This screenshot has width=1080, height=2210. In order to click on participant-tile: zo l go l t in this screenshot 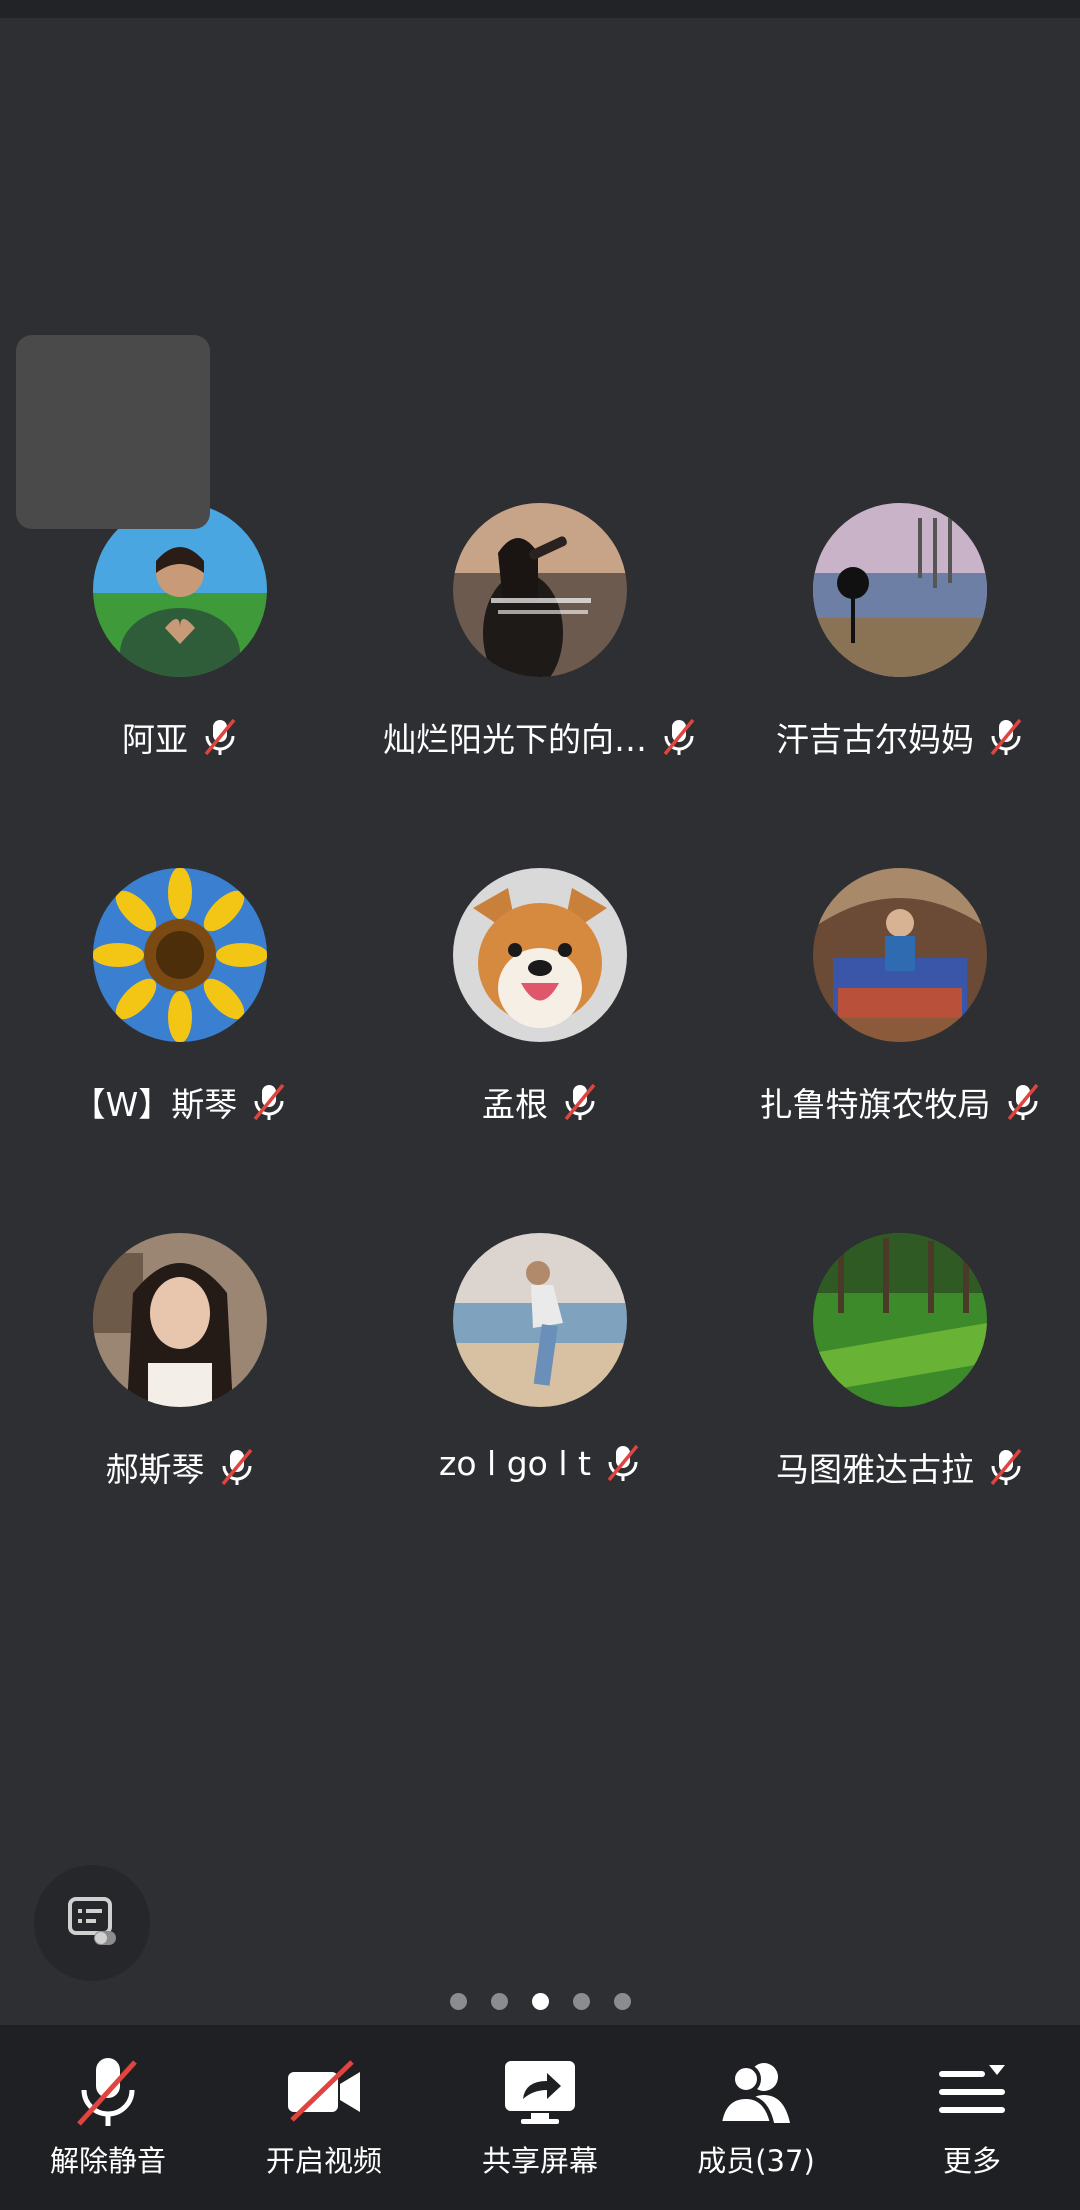, I will do `click(540, 1398)`.